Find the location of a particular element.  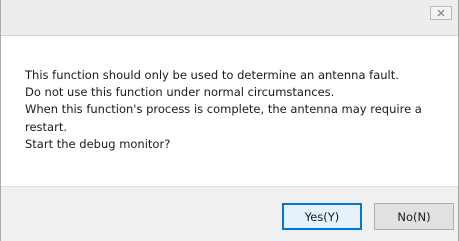

title-bar is located at coordinates (229, 18).